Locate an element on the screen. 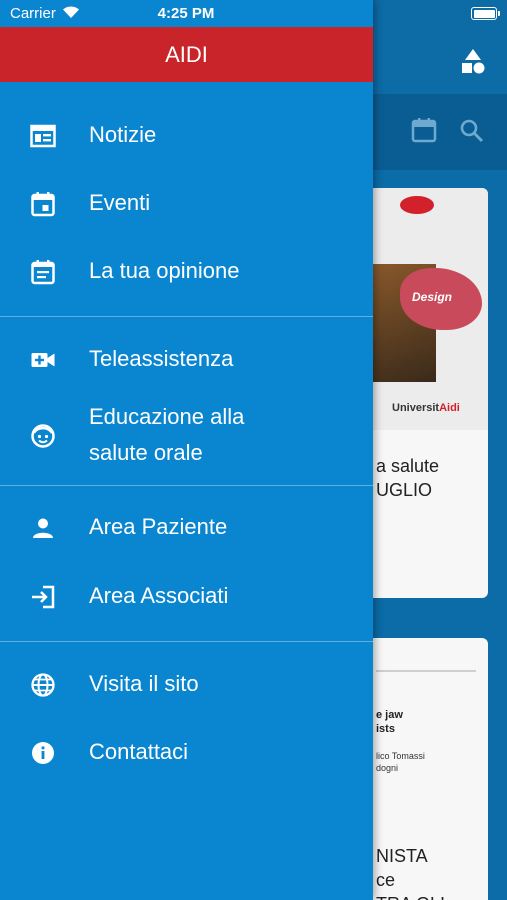 This screenshot has width=507, height=900. poster-art-text: Design is located at coordinates (432, 297).